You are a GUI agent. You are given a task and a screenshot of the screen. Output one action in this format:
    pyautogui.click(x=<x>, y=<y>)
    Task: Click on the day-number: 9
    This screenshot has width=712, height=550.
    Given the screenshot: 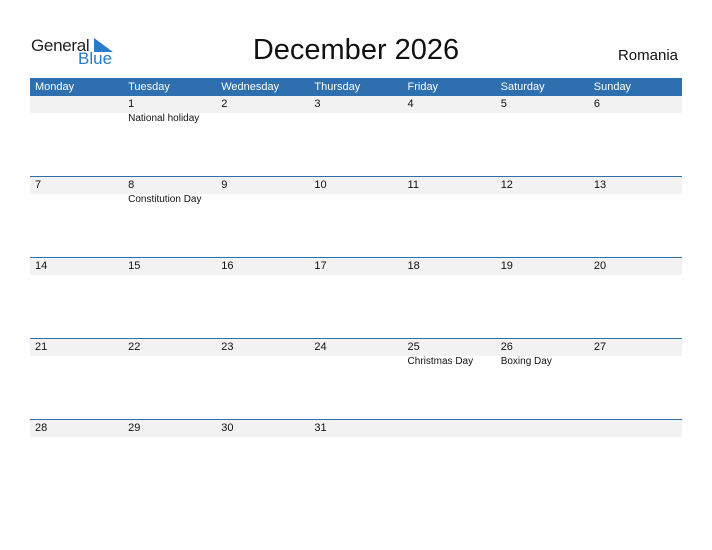 What is the action you would take?
    pyautogui.click(x=224, y=185)
    